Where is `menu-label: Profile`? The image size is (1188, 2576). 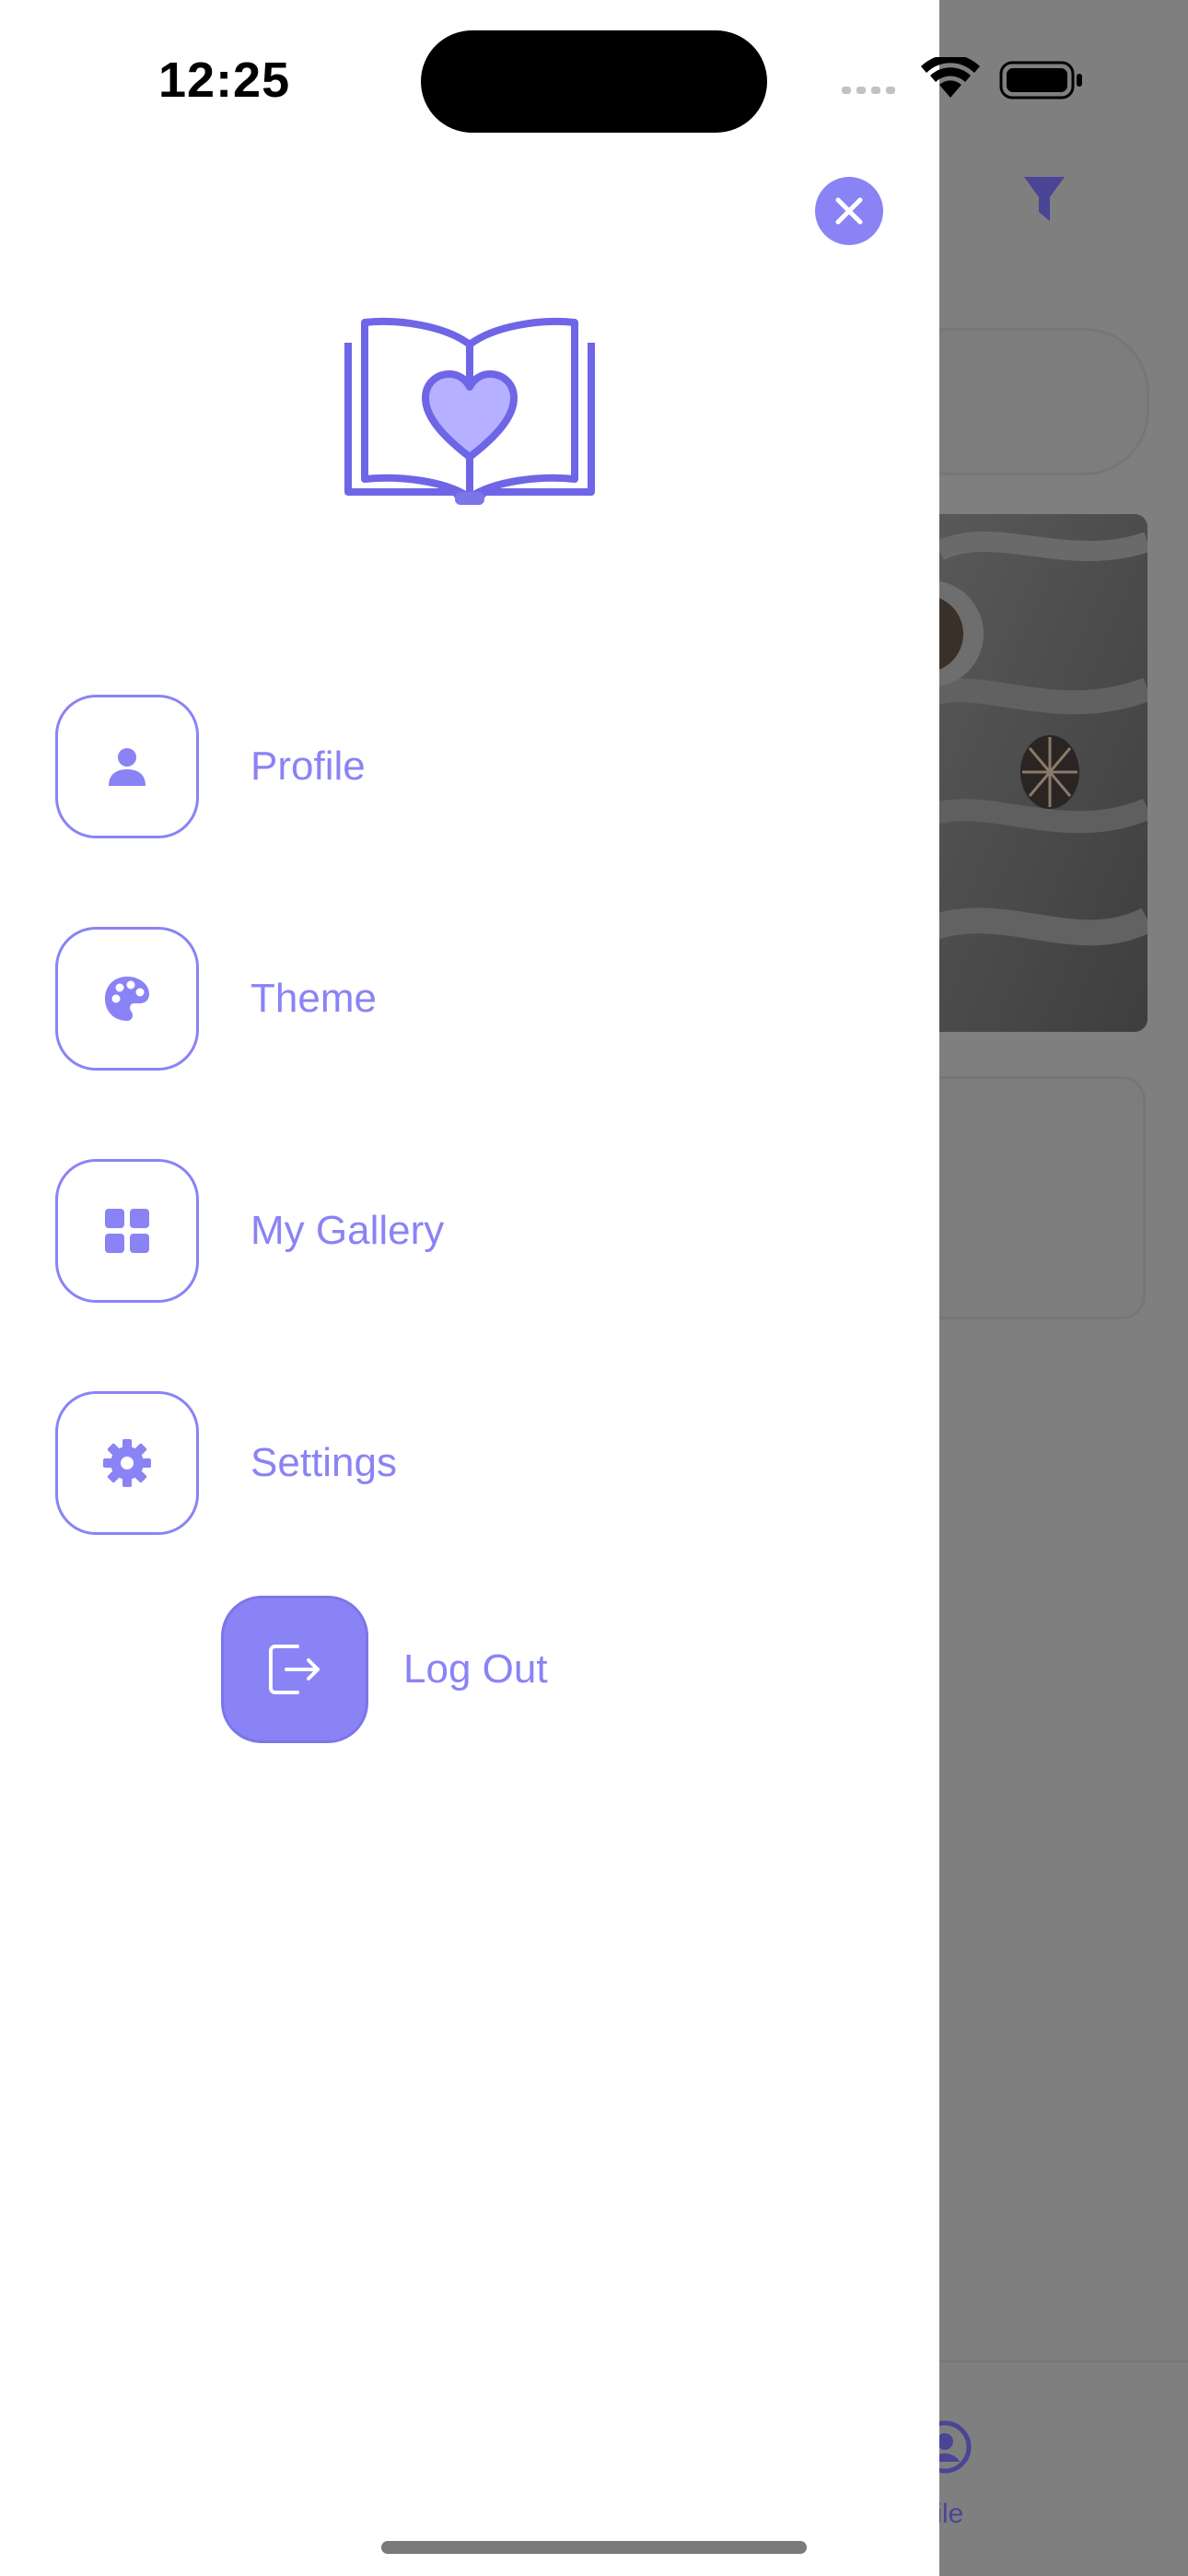
menu-label: Profile is located at coordinates (308, 766).